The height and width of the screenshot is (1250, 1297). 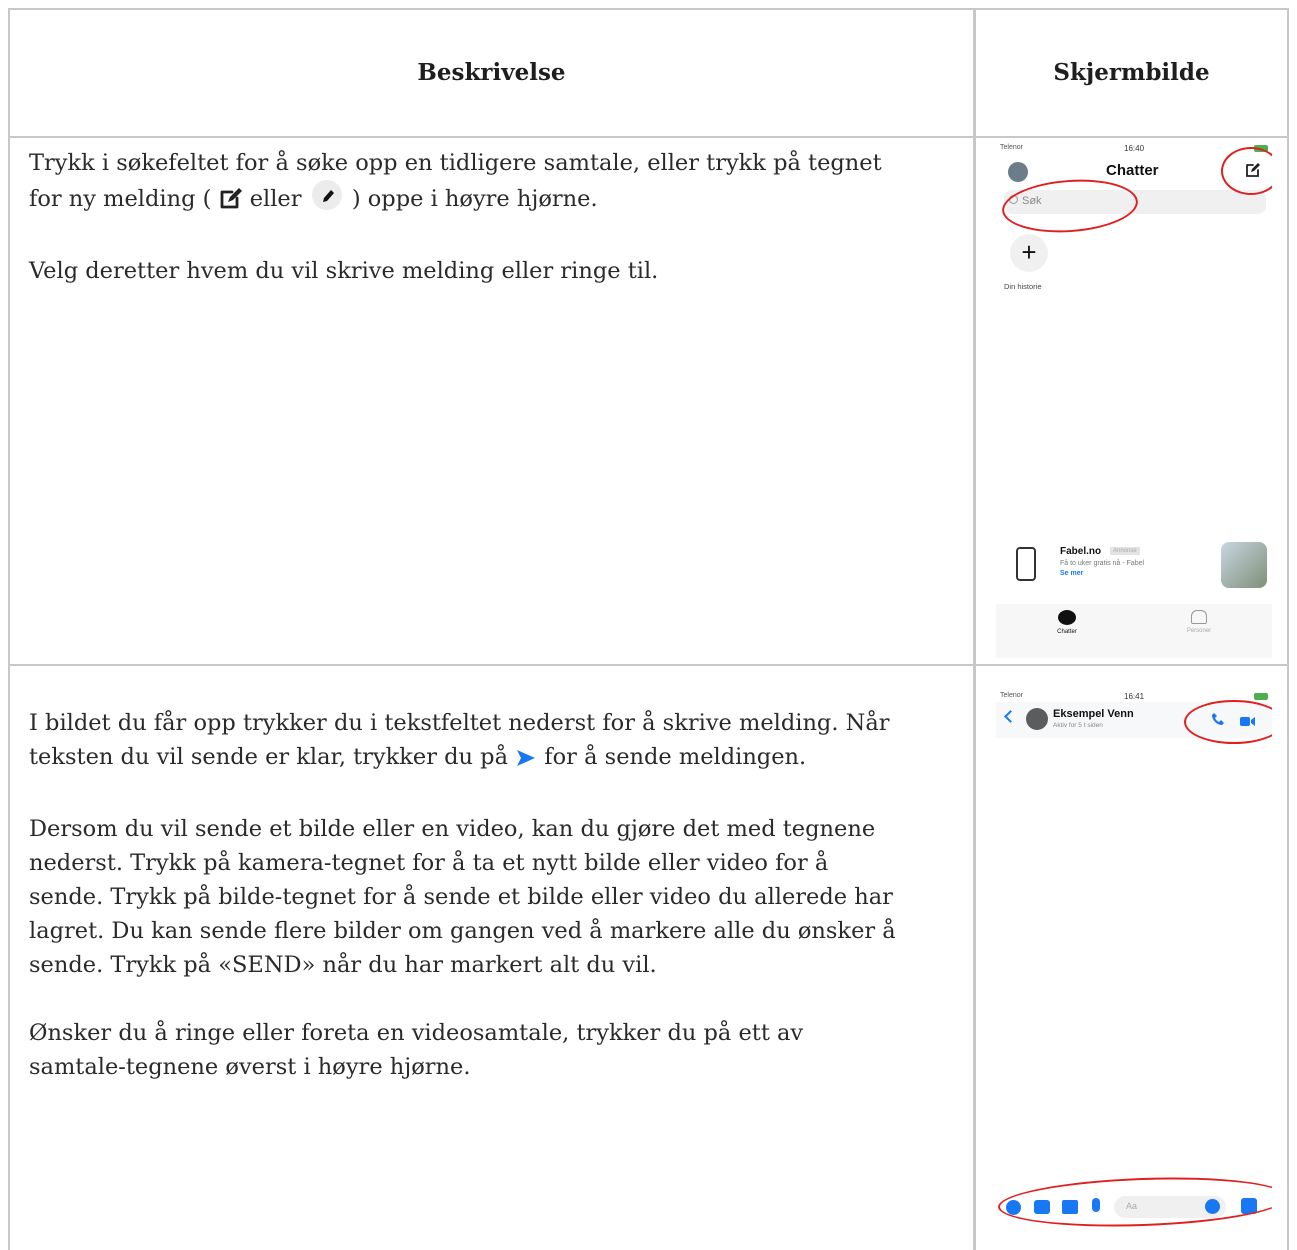 I want to click on battery-icon, so click(x=1261, y=696).